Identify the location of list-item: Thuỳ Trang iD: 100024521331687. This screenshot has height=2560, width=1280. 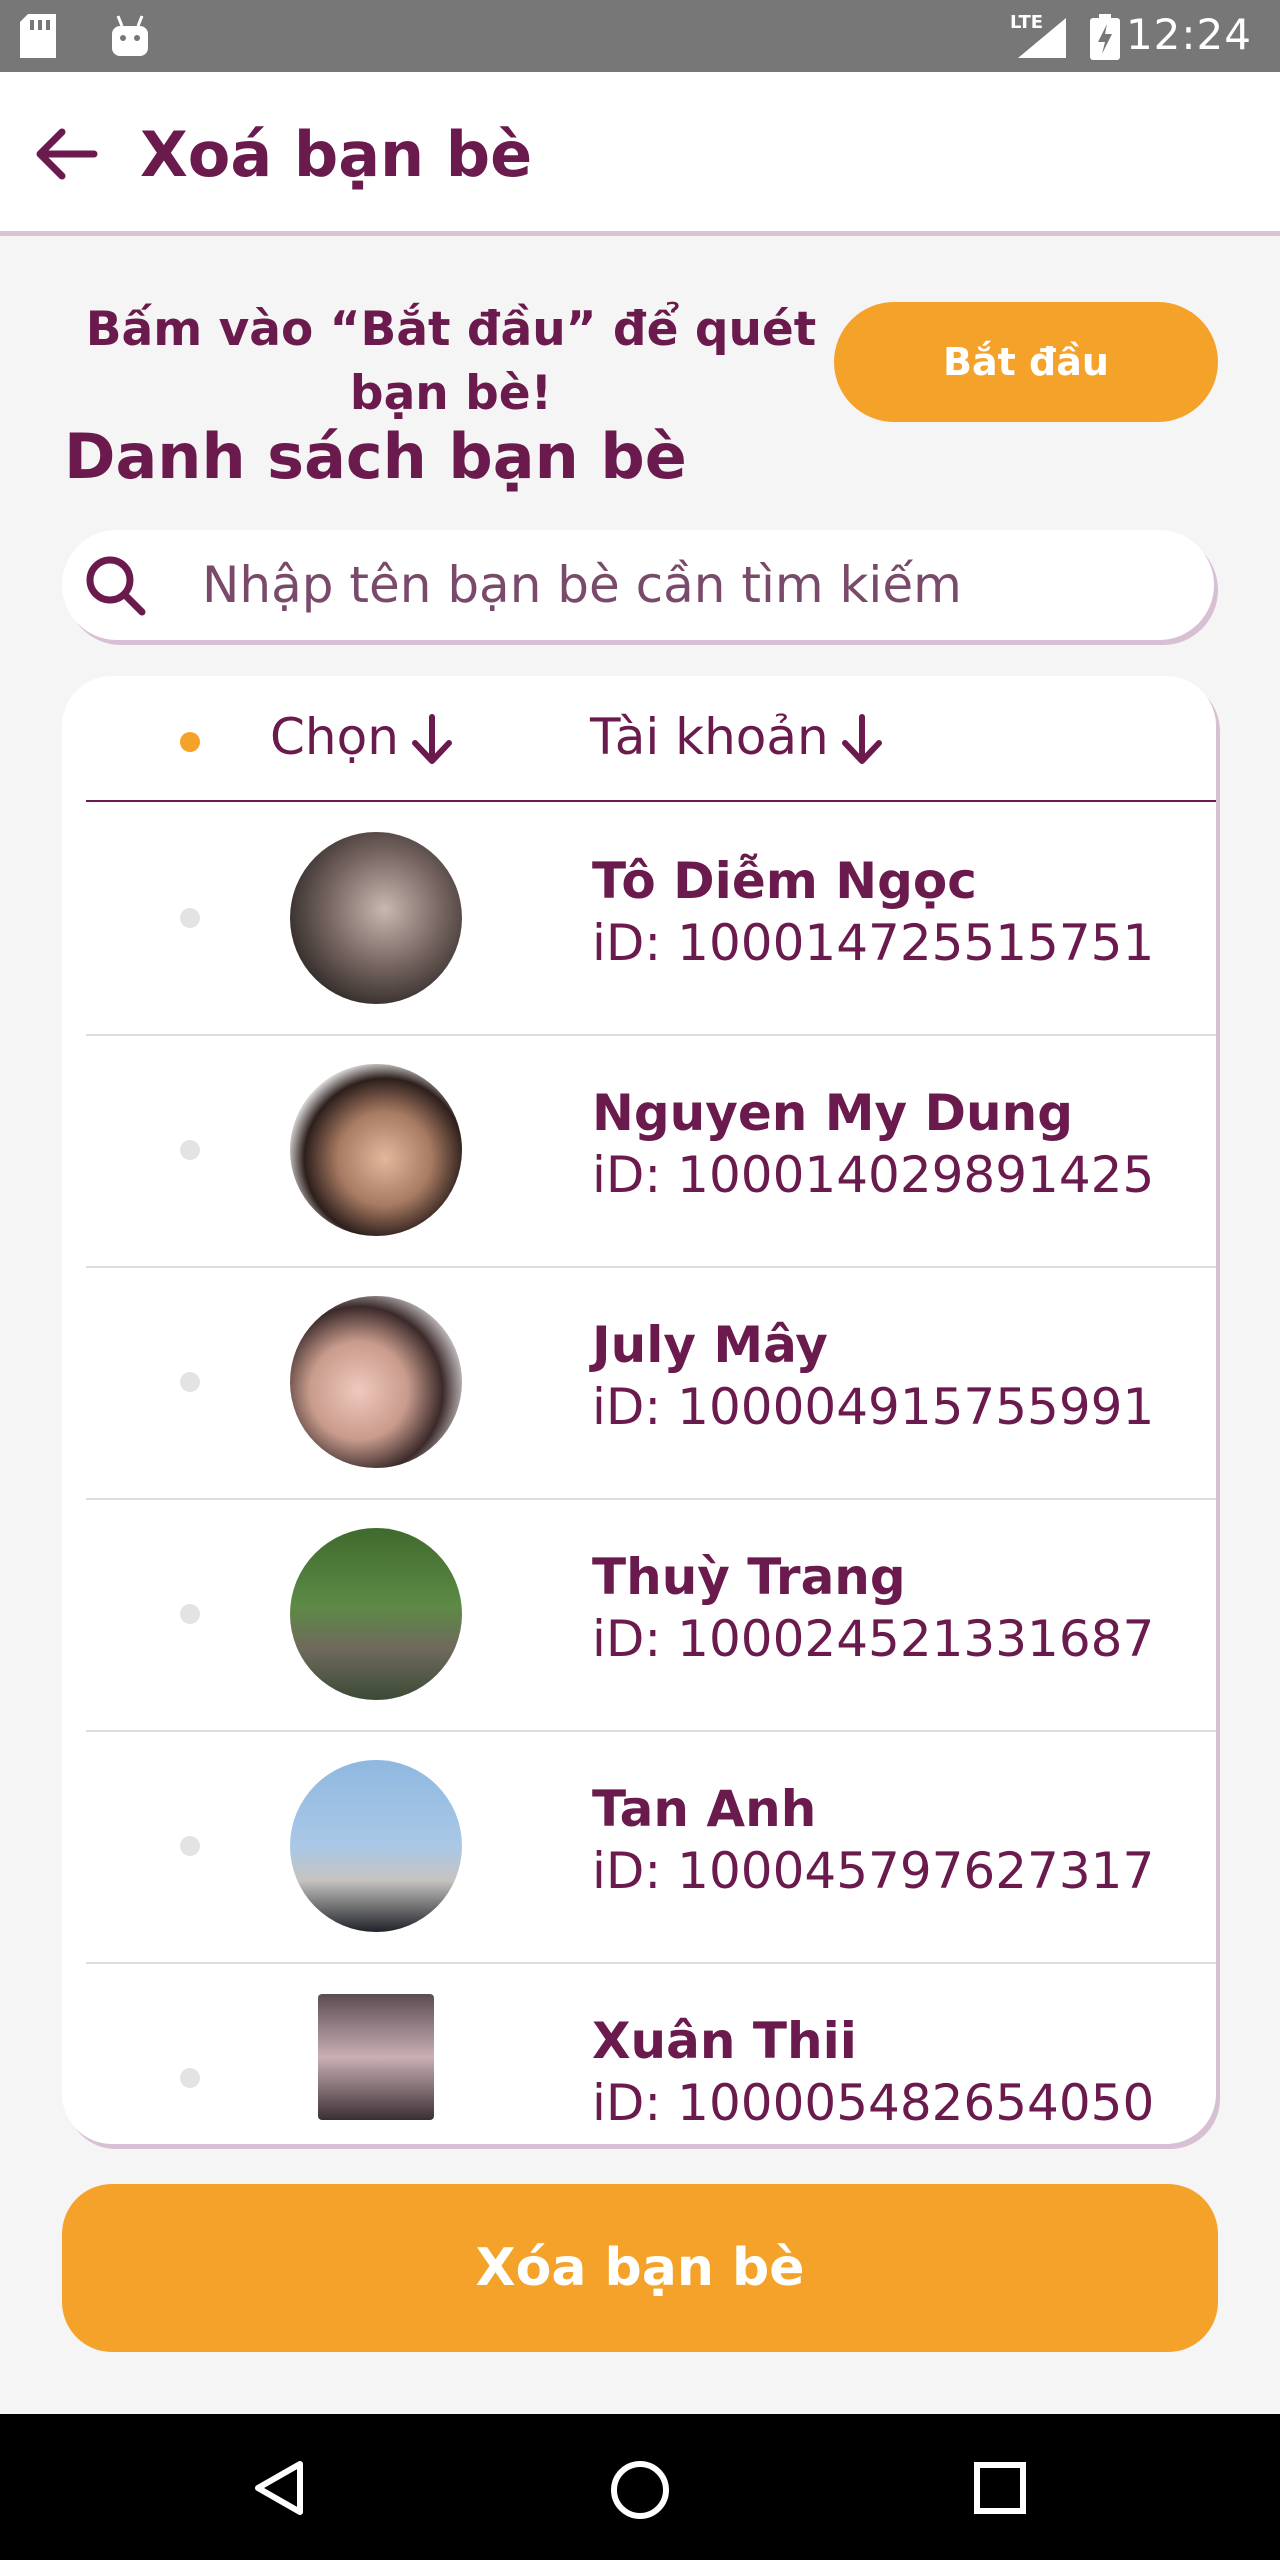
(651, 1615).